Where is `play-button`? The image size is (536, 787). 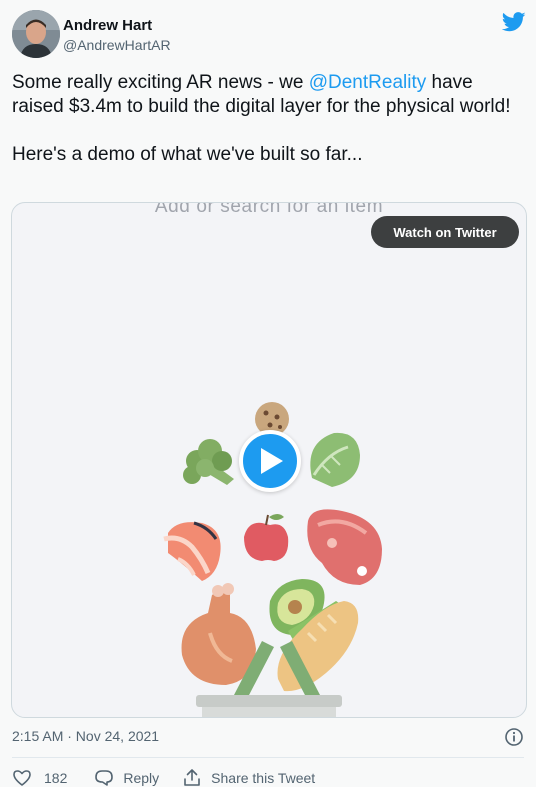
play-button is located at coordinates (270, 461).